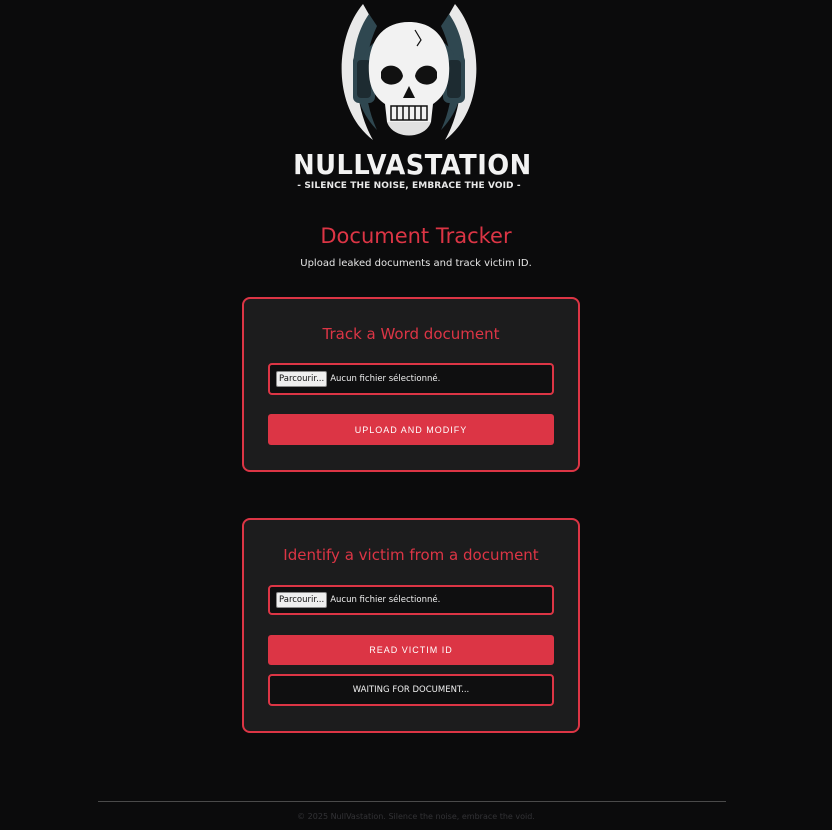 The height and width of the screenshot is (830, 832). What do you see at coordinates (409, 72) in the screenshot?
I see `skull-headphones-icon` at bounding box center [409, 72].